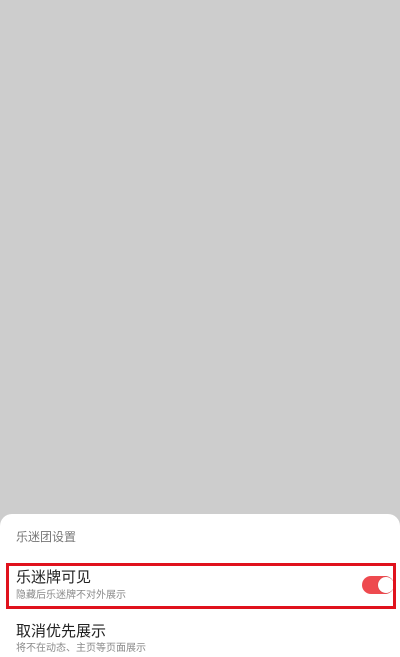 This screenshot has width=400, height=657. Describe the element at coordinates (200, 637) in the screenshot. I see `setting-cancel-priority-display: 取消优先展示 将不在动态、主页等页面展示` at that location.